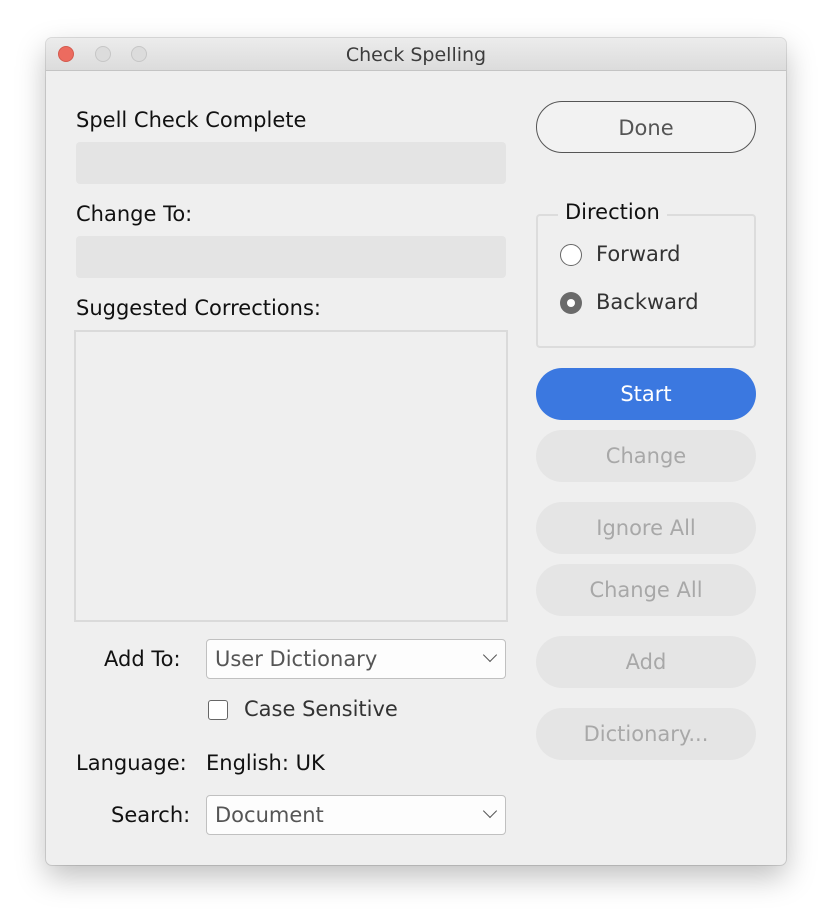 Image resolution: width=832 pixels, height=920 pixels. Describe the element at coordinates (646, 662) in the screenshot. I see `add-button: Add` at that location.